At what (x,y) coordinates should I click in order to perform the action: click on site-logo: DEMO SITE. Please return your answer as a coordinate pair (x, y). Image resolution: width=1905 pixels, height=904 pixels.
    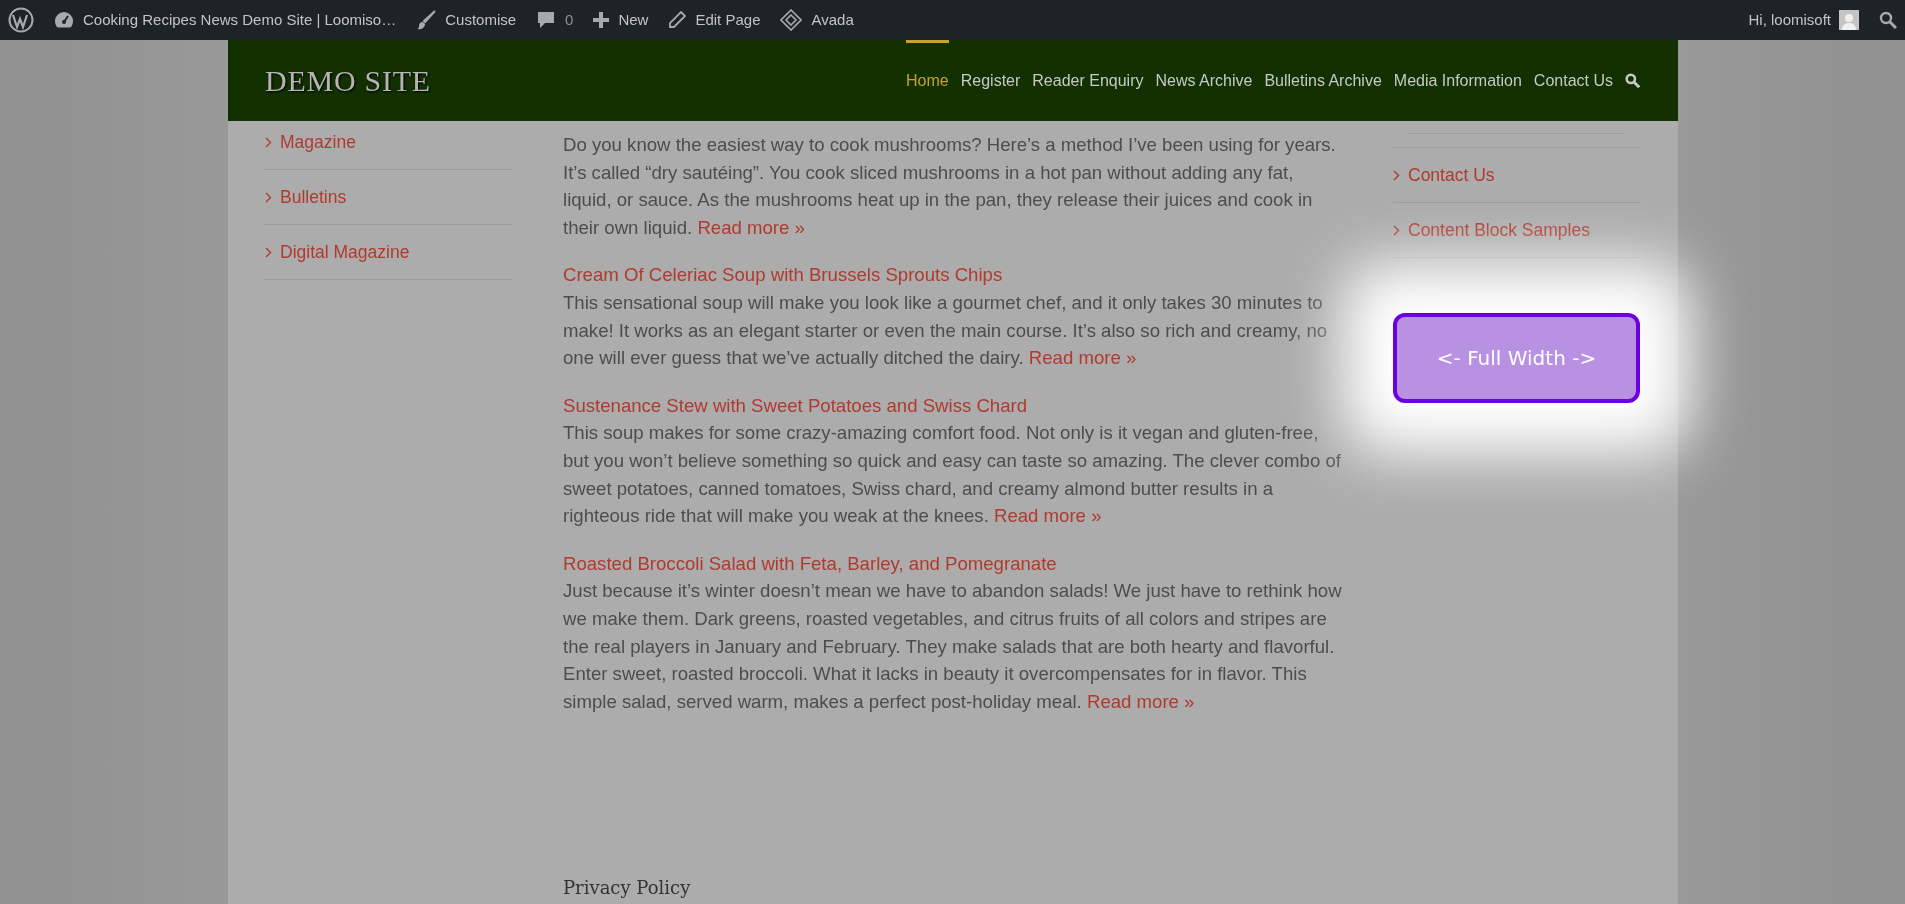
    Looking at the image, I should click on (348, 80).